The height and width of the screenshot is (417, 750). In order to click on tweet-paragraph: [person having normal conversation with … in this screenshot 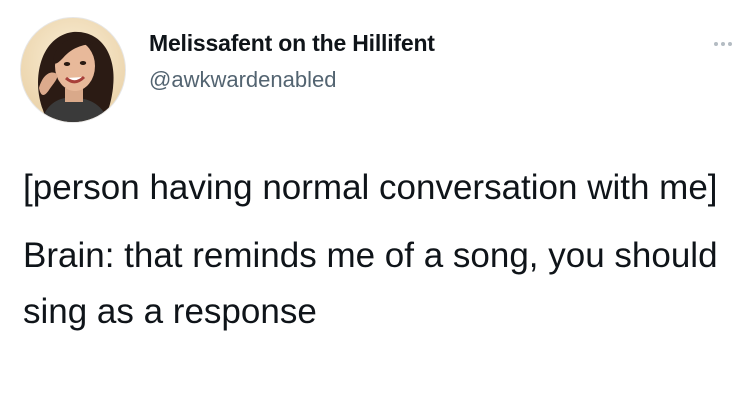, I will do `click(370, 187)`.